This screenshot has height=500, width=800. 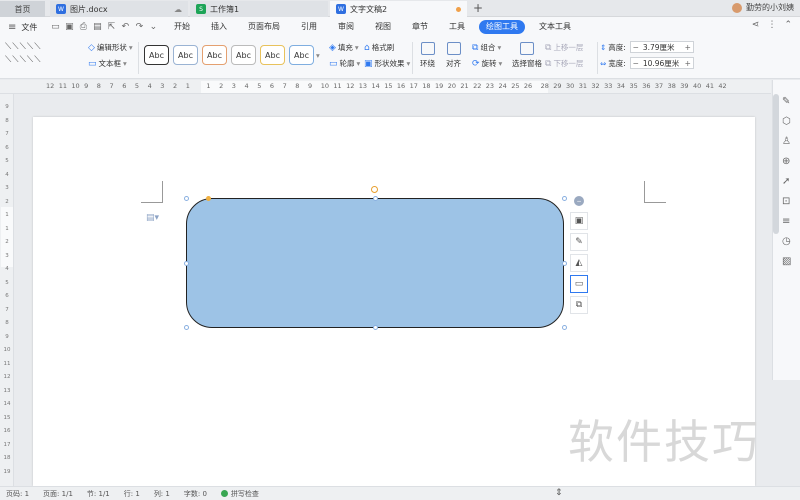 I want to click on avatar, so click(x=737, y=7).